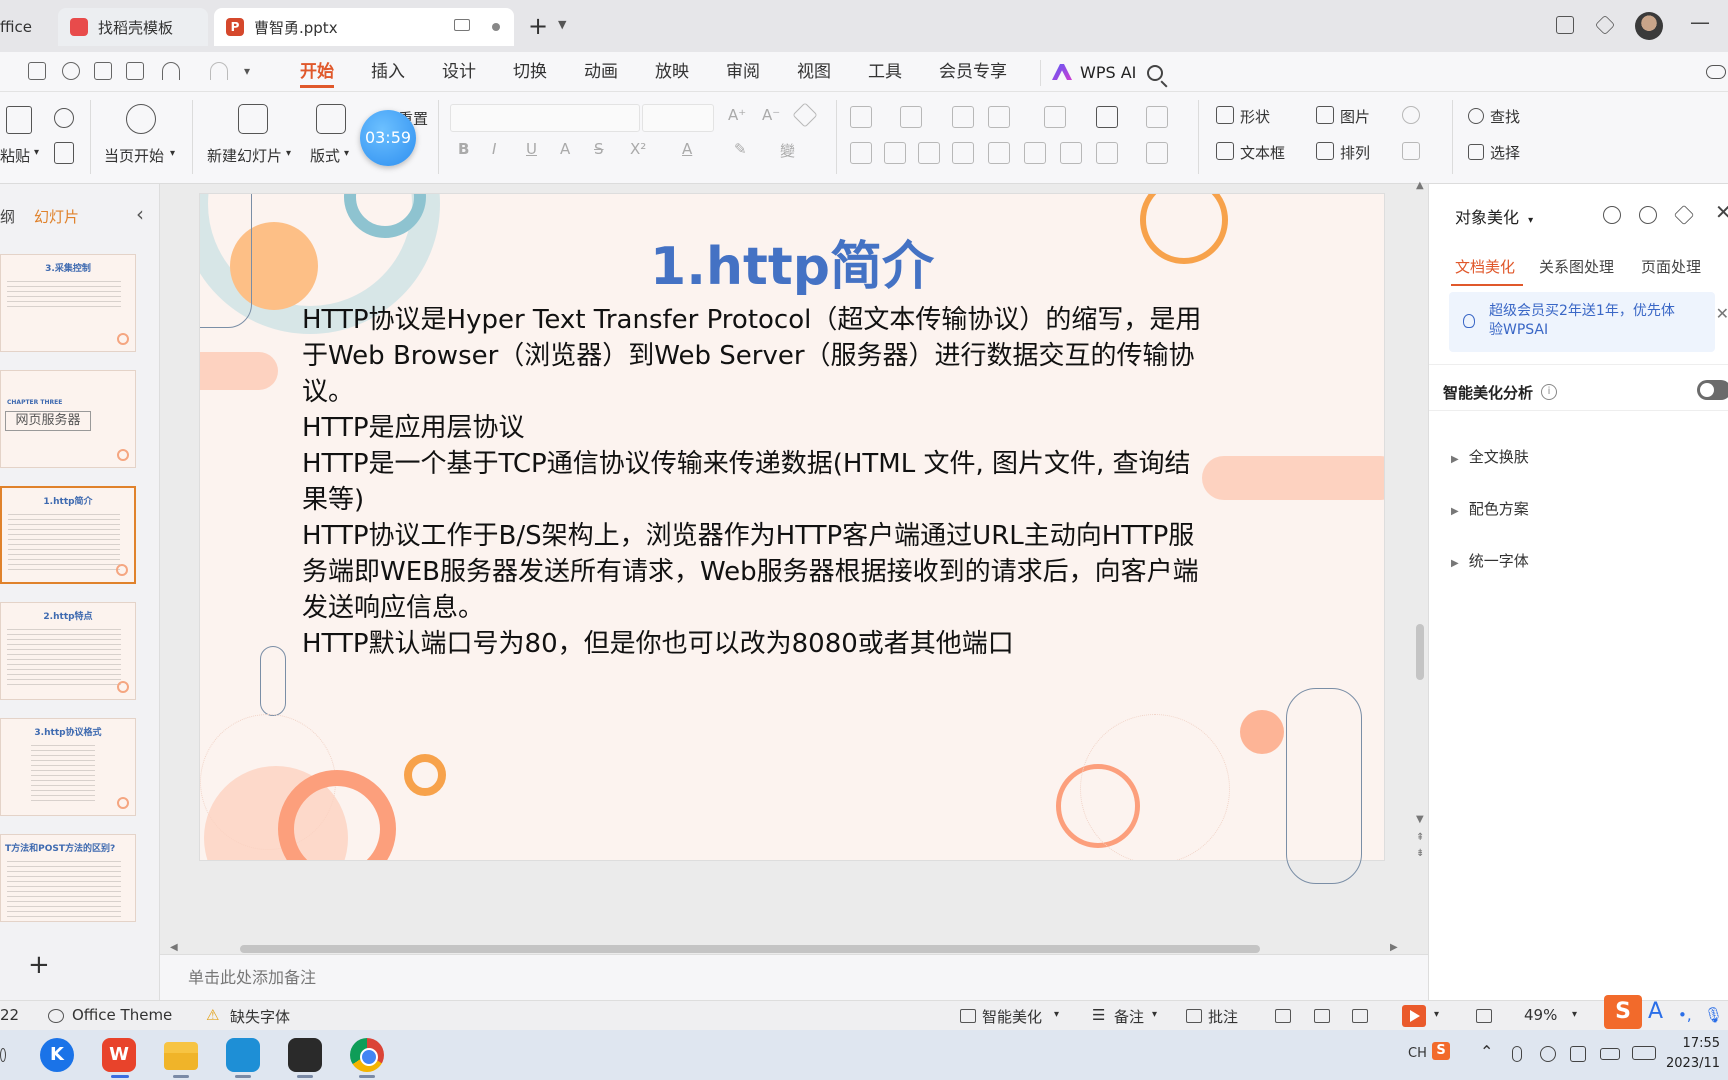 The width and height of the screenshot is (1728, 1080). I want to click on tab-list-chevron-icon: ▼, so click(562, 24).